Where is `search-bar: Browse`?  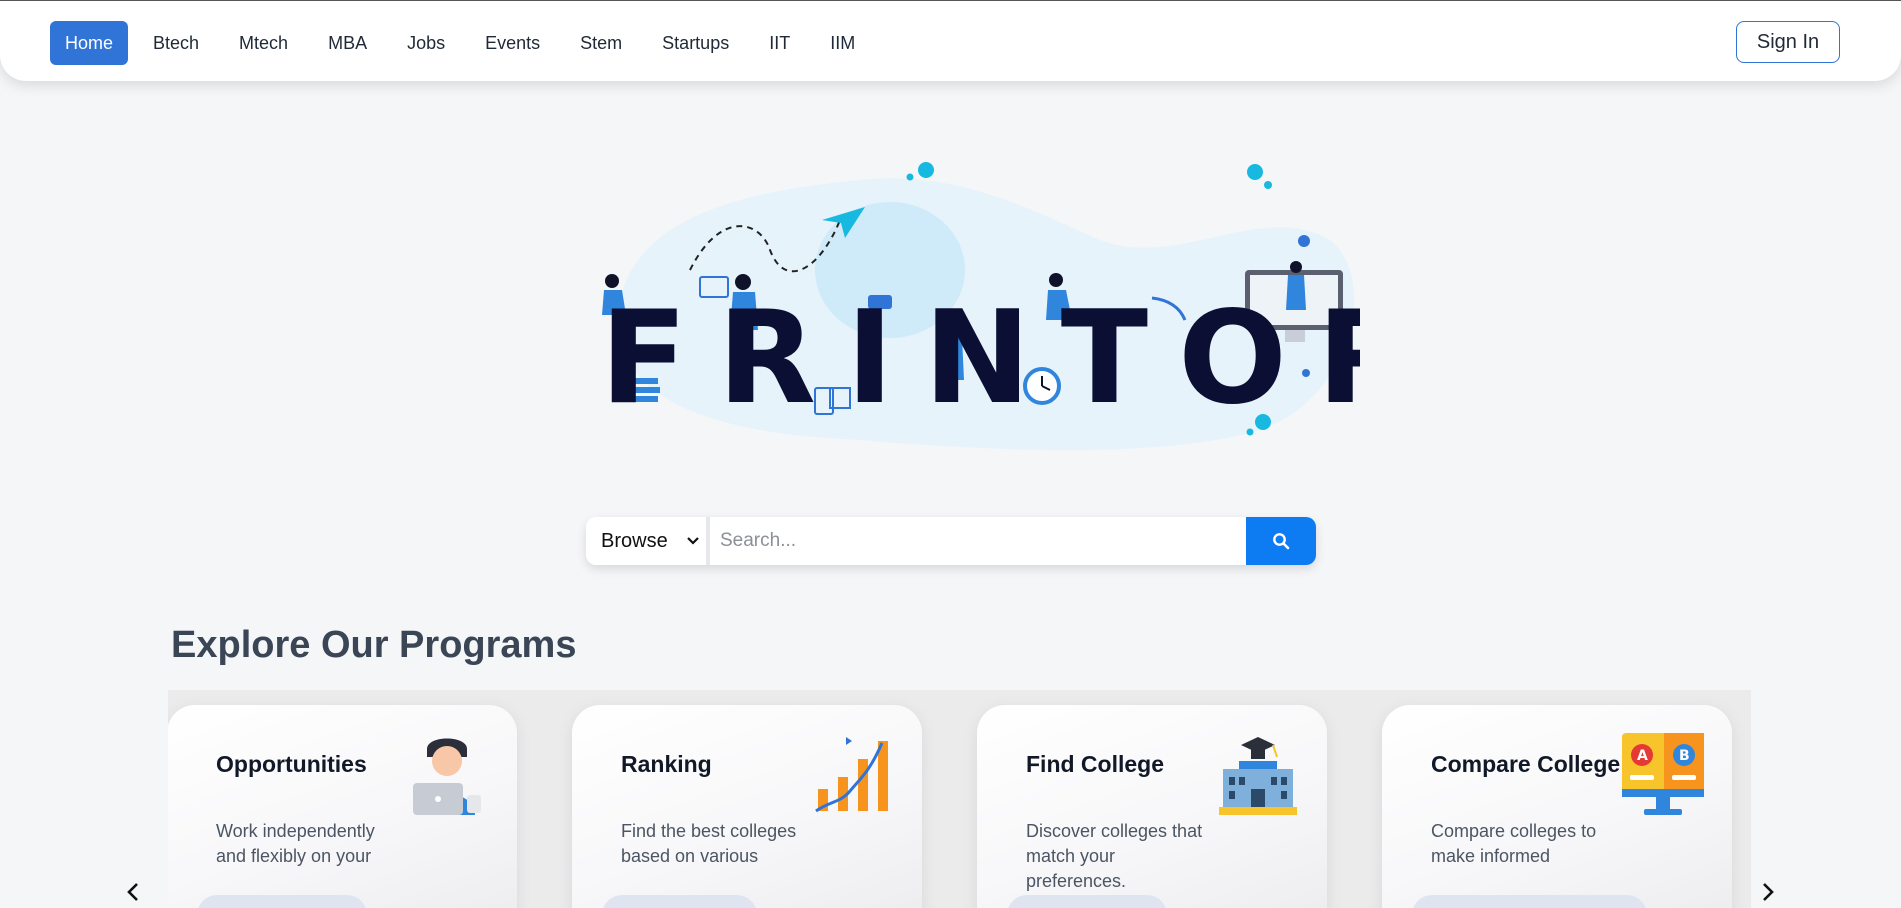
search-bar: Browse is located at coordinates (951, 541).